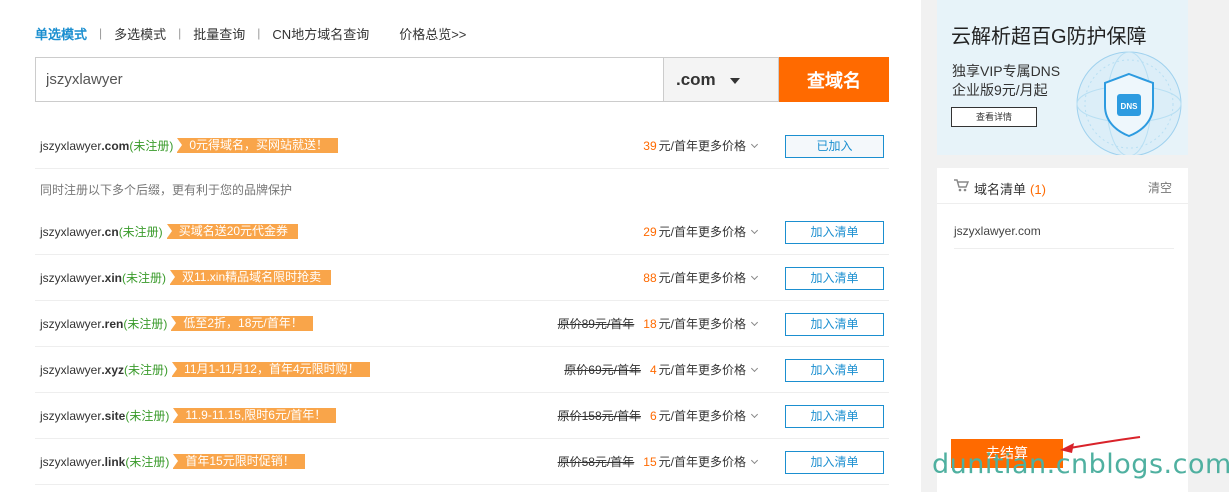  I want to click on banner-title: 云解析超百G防护保障, so click(1049, 37).